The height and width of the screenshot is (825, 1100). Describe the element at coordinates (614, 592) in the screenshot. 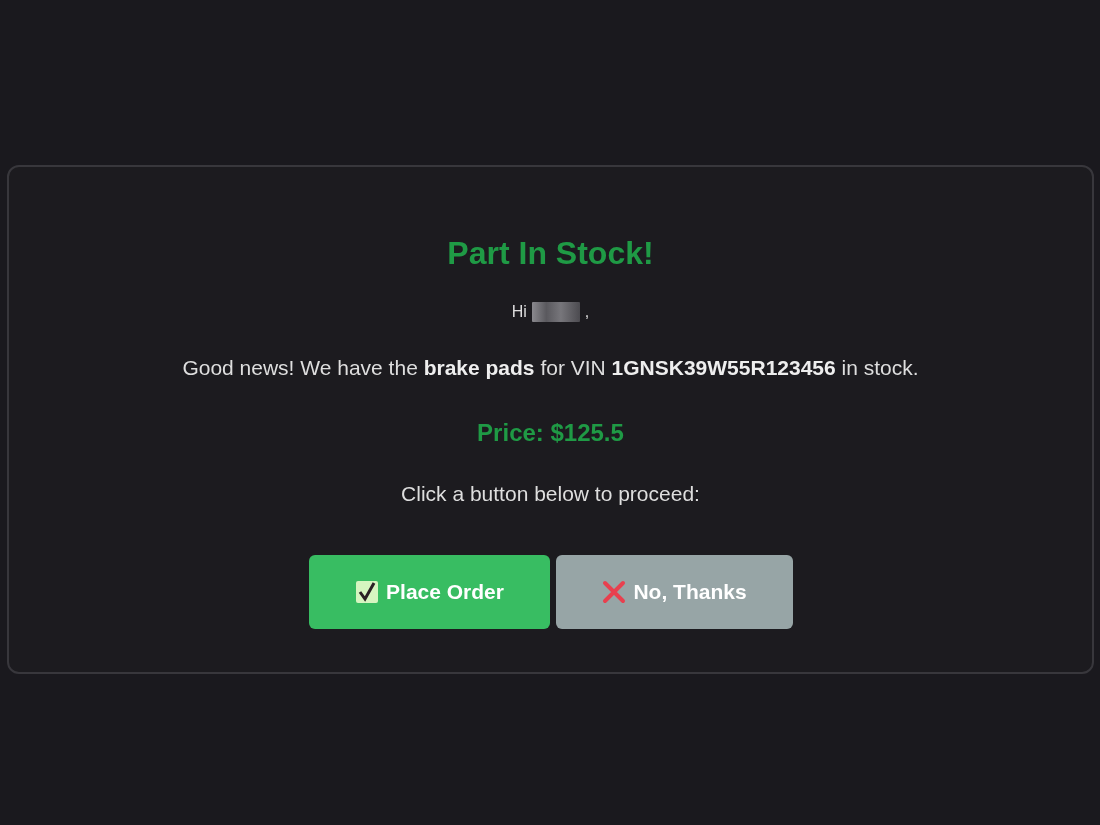

I see `cross-icon` at that location.